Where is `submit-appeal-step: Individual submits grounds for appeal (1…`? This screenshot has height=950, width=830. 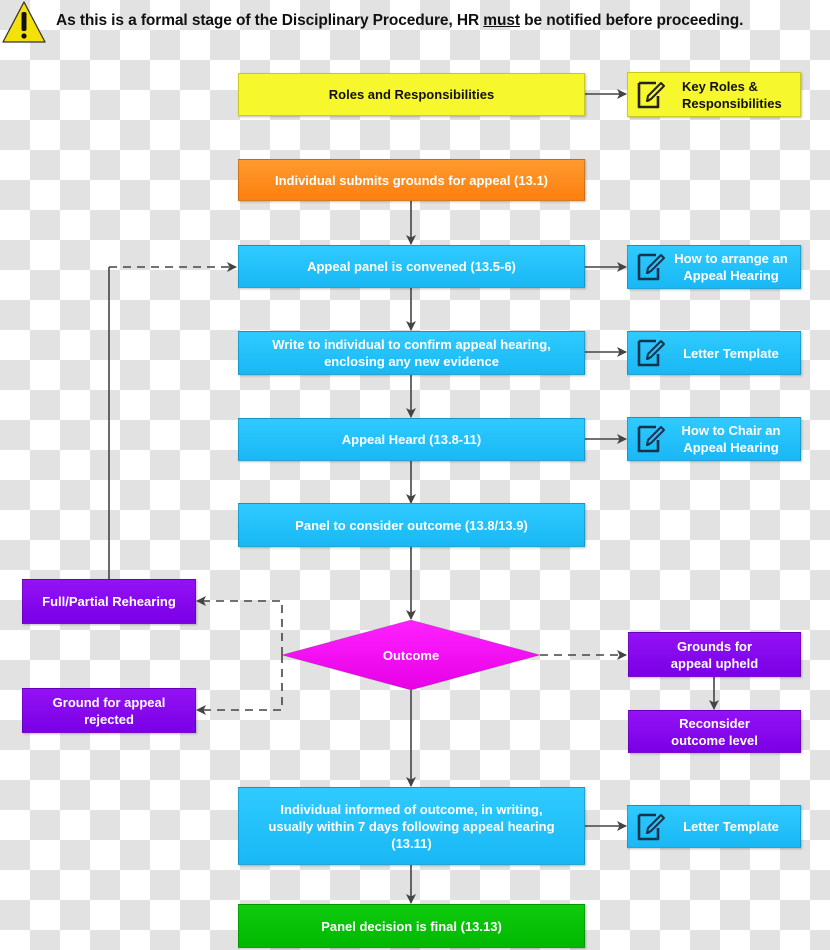
submit-appeal-step: Individual submits grounds for appeal (1… is located at coordinates (411, 180).